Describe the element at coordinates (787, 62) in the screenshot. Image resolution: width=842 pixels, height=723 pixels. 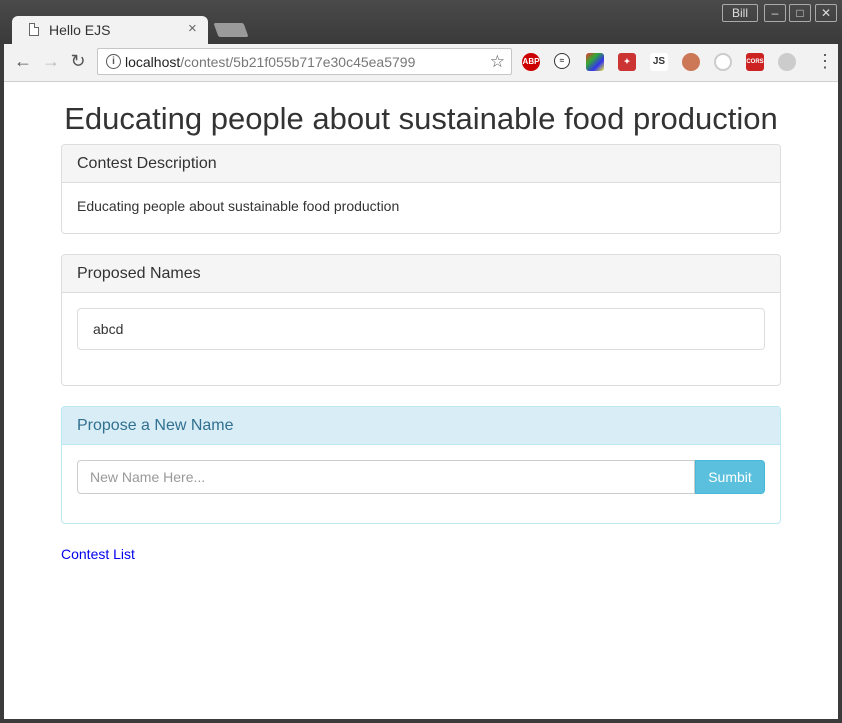
I see `ext-gray-icon` at that location.